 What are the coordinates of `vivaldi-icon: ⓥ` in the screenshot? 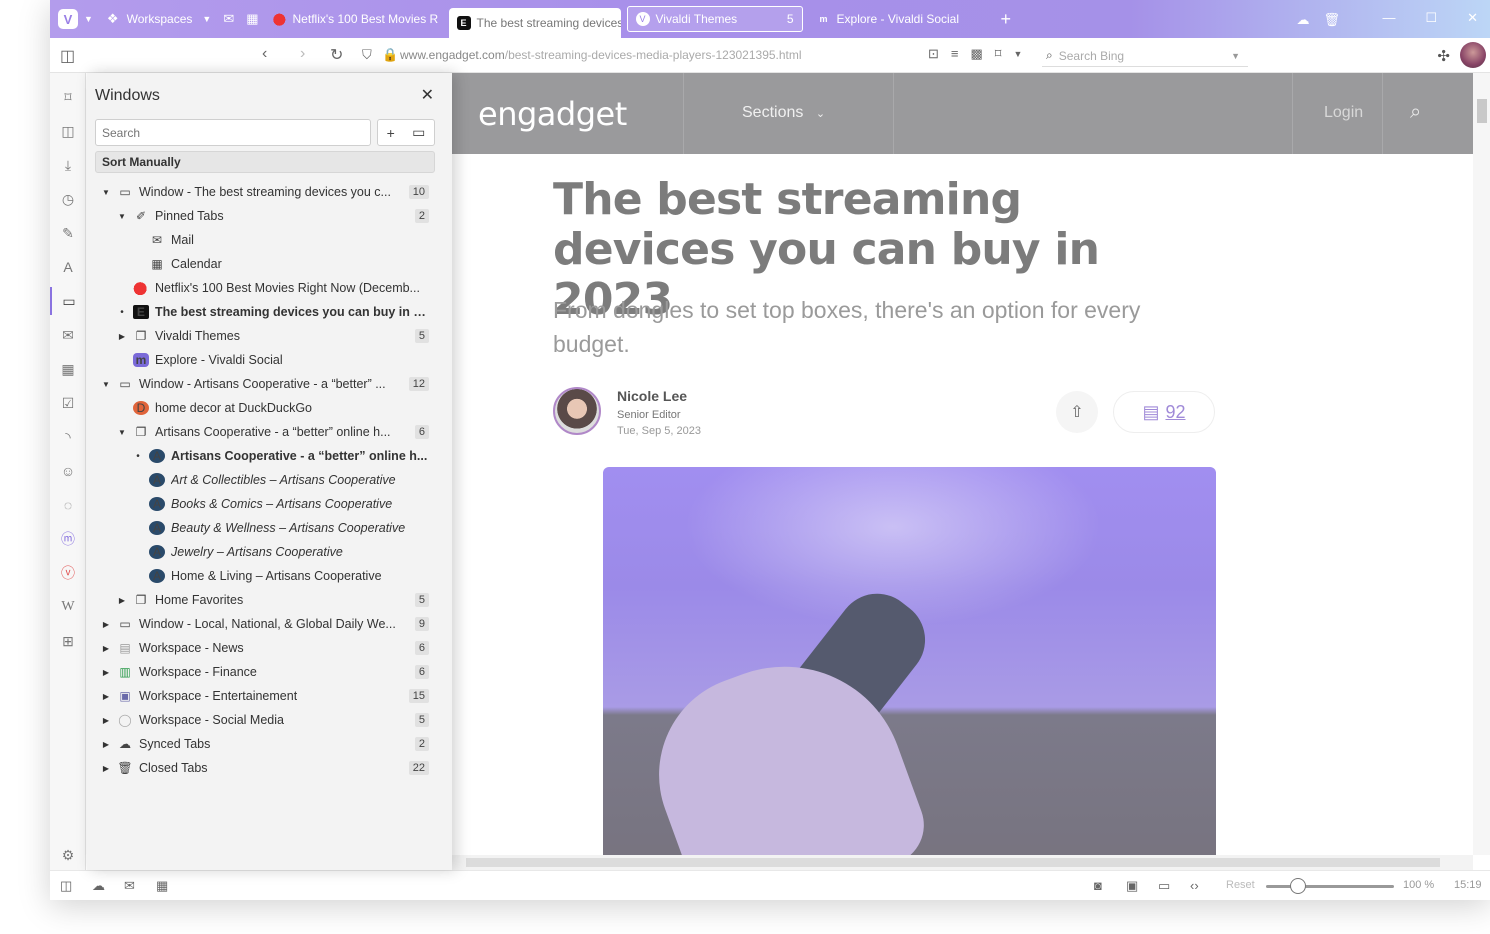 It's located at (68, 573).